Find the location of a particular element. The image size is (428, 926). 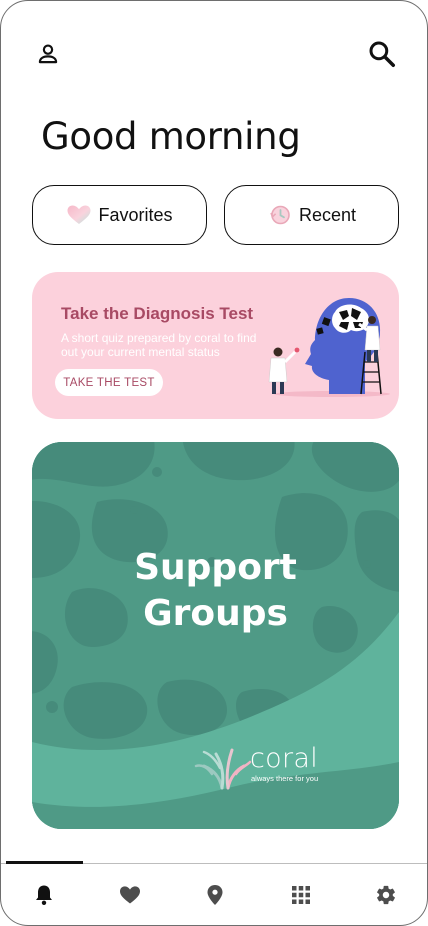

person-outline-icon is located at coordinates (48, 54).